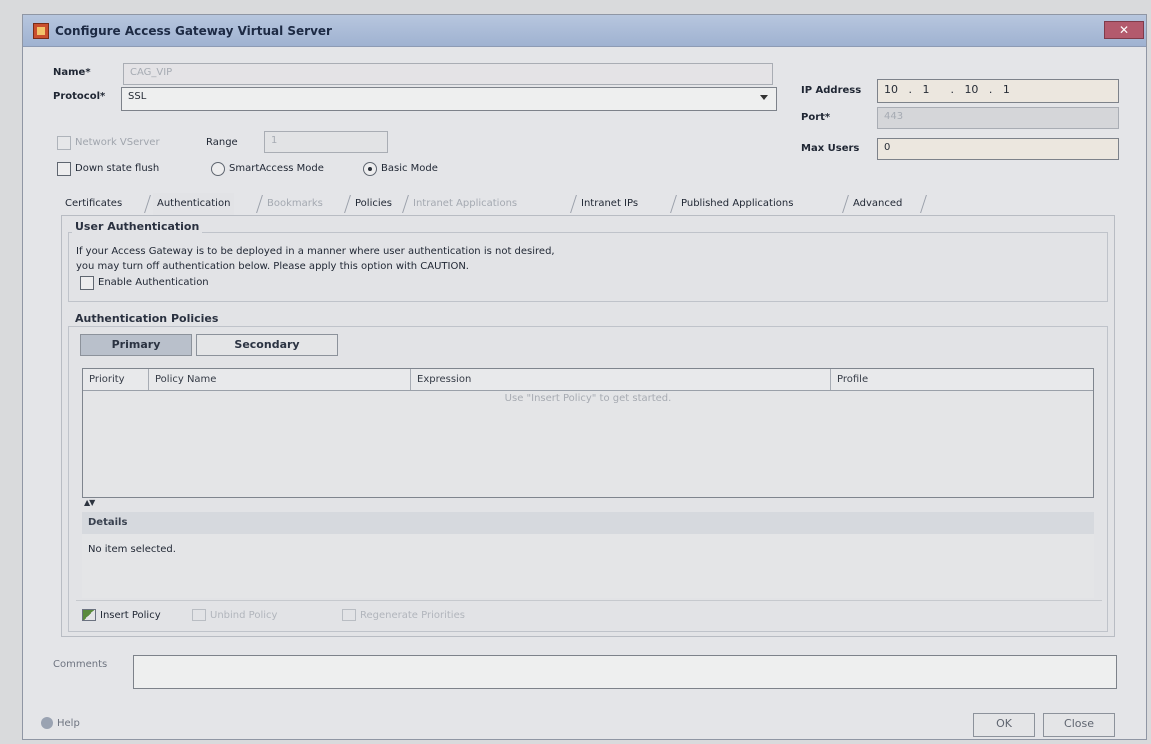 This screenshot has height=744, width=1151. I want to click on protocol-select: SSL, so click(449, 99).